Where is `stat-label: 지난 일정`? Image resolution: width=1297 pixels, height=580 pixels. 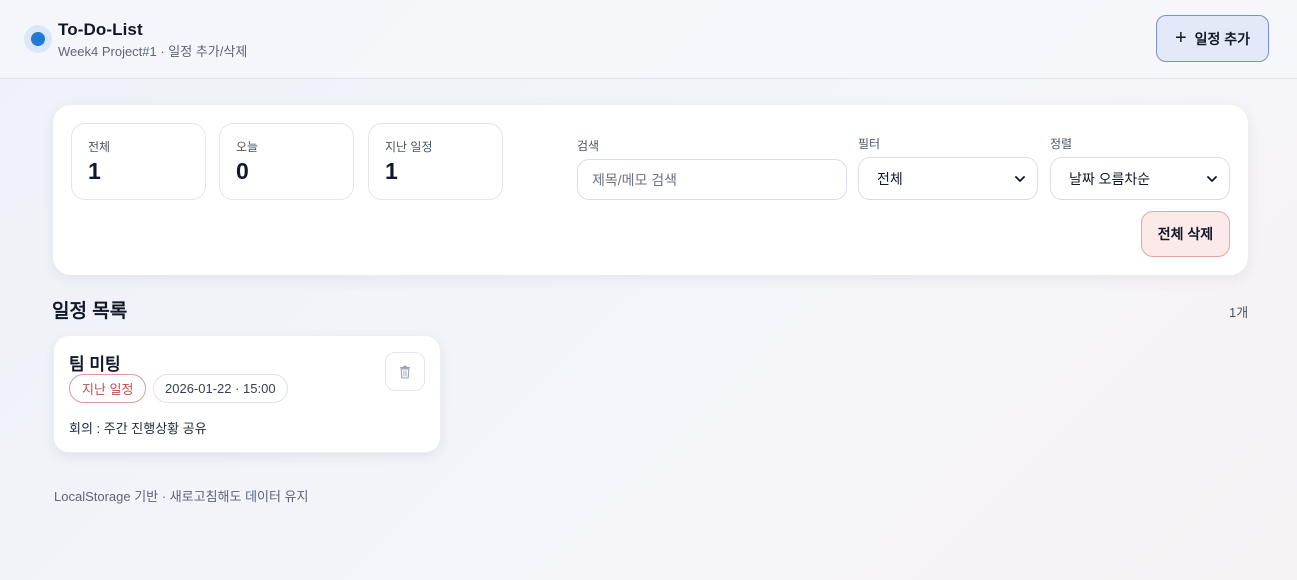
stat-label: 지난 일정 is located at coordinates (409, 147).